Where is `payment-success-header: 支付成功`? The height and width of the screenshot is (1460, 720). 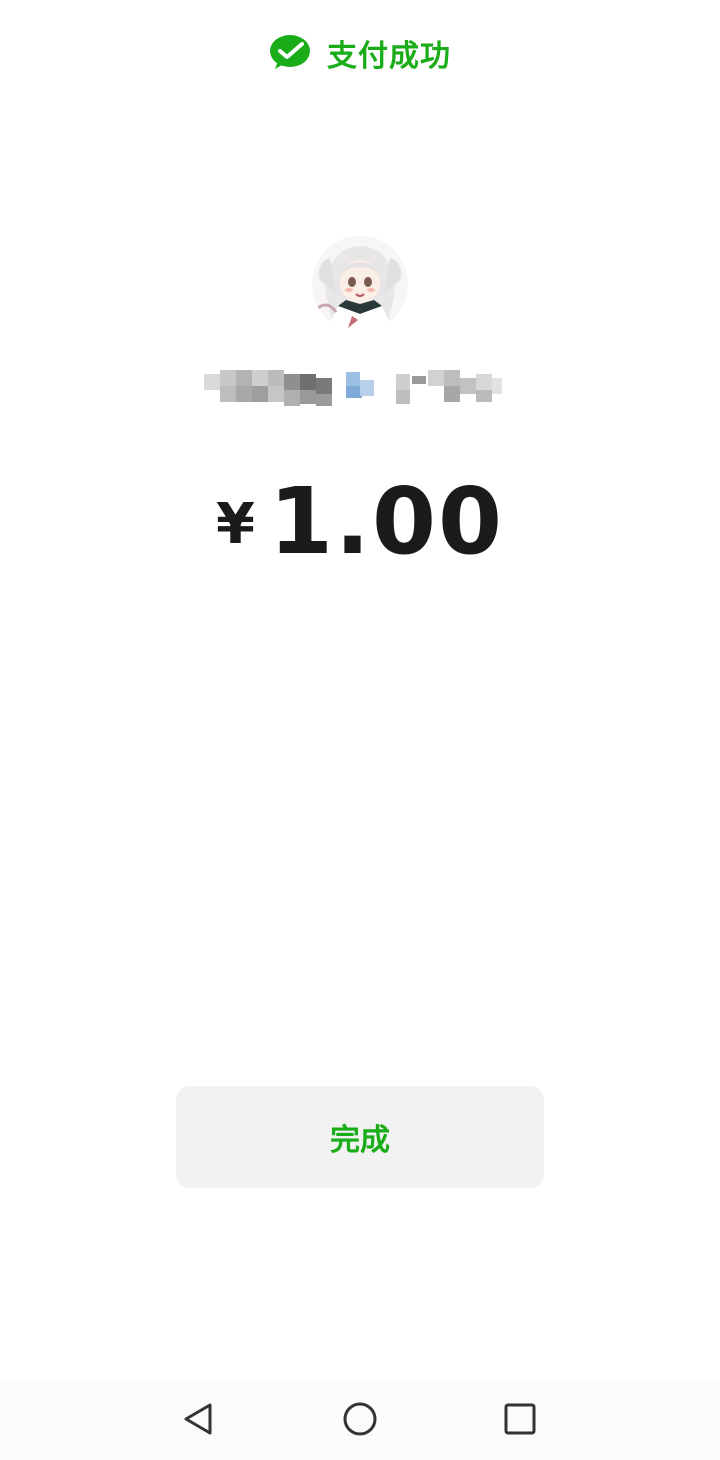
payment-success-header: 支付成功 is located at coordinates (360, 53).